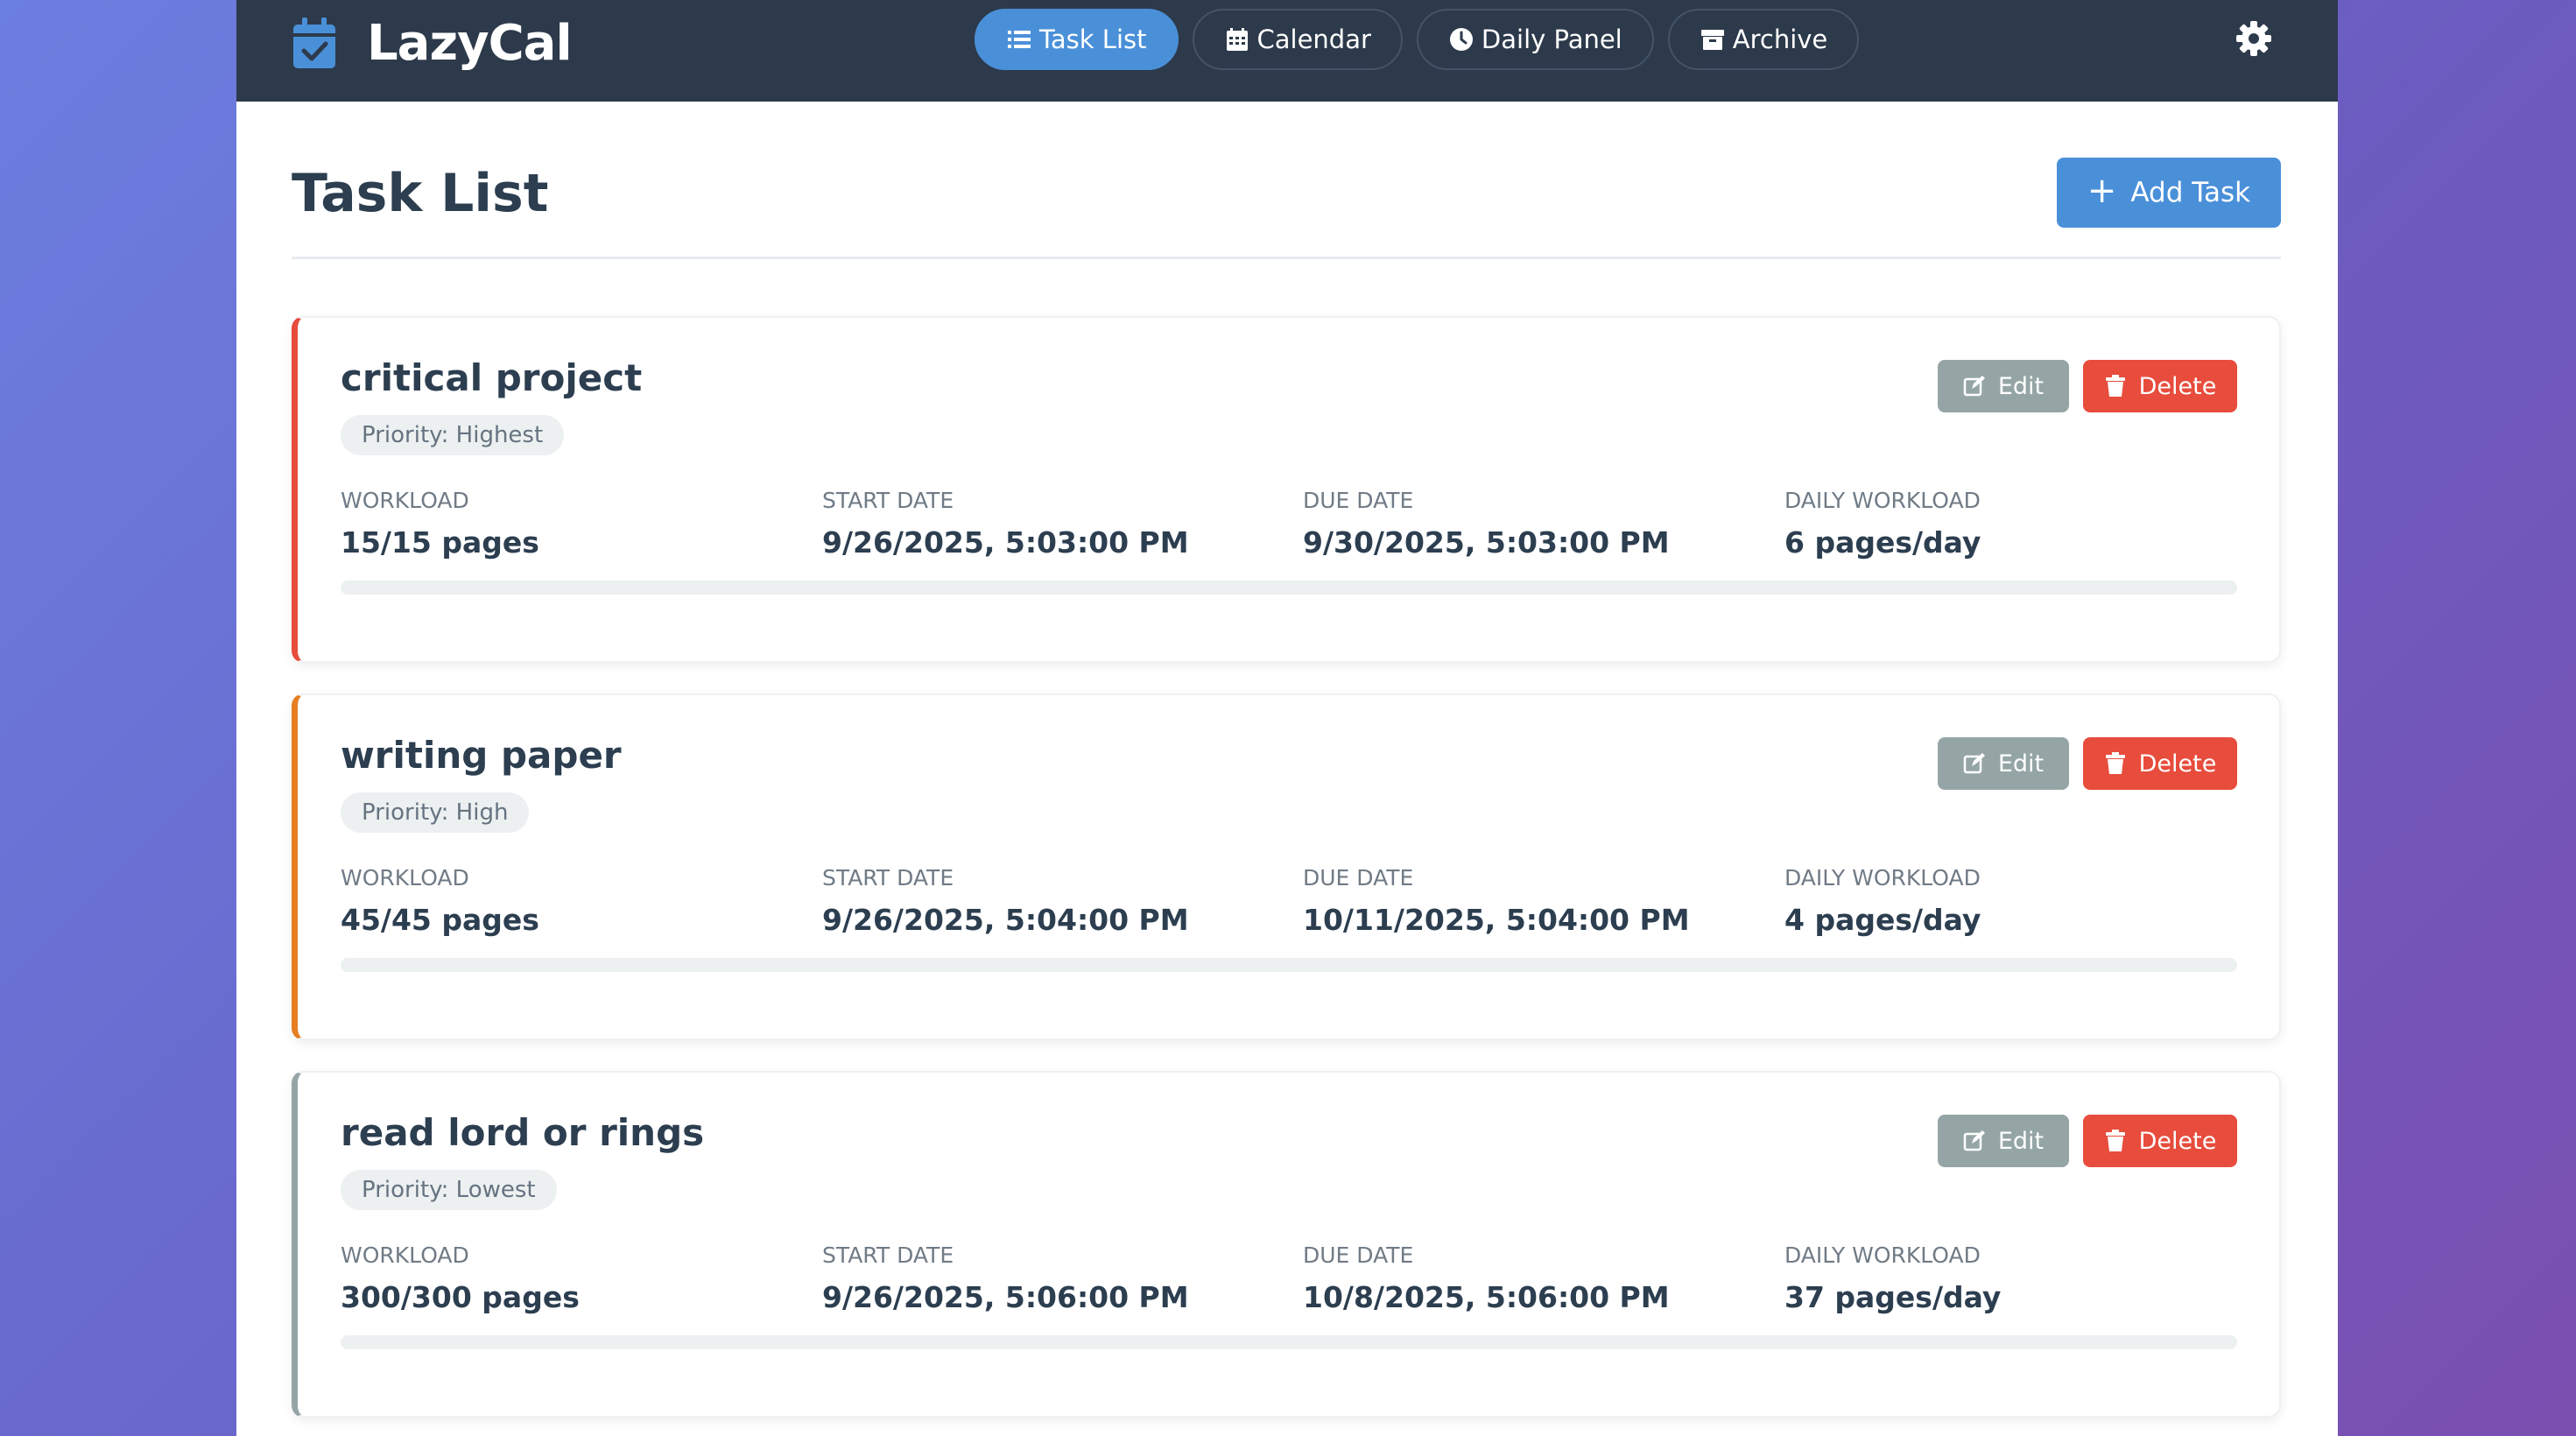 This screenshot has width=2576, height=1436. I want to click on task-name: read lord or rings, so click(523, 1132).